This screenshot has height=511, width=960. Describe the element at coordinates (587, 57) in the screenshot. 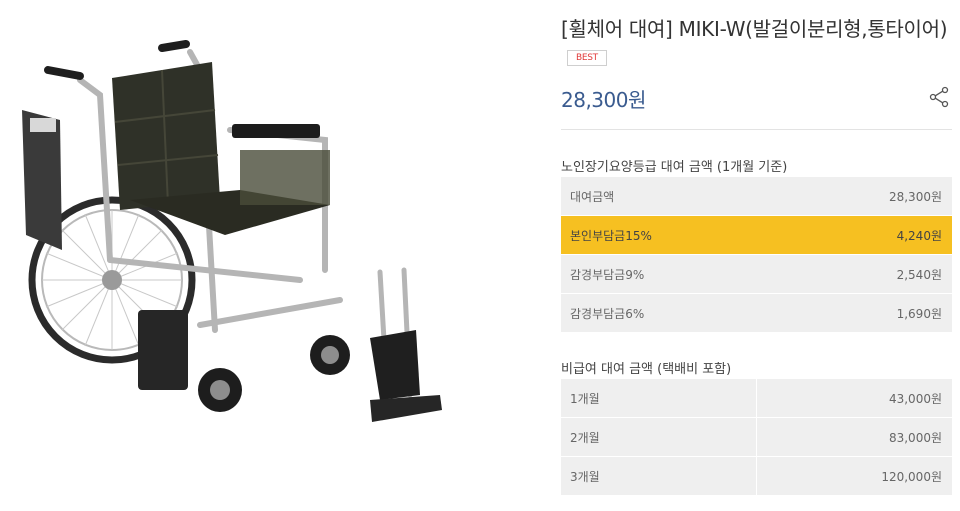

I see `best-badge: BEST` at that location.